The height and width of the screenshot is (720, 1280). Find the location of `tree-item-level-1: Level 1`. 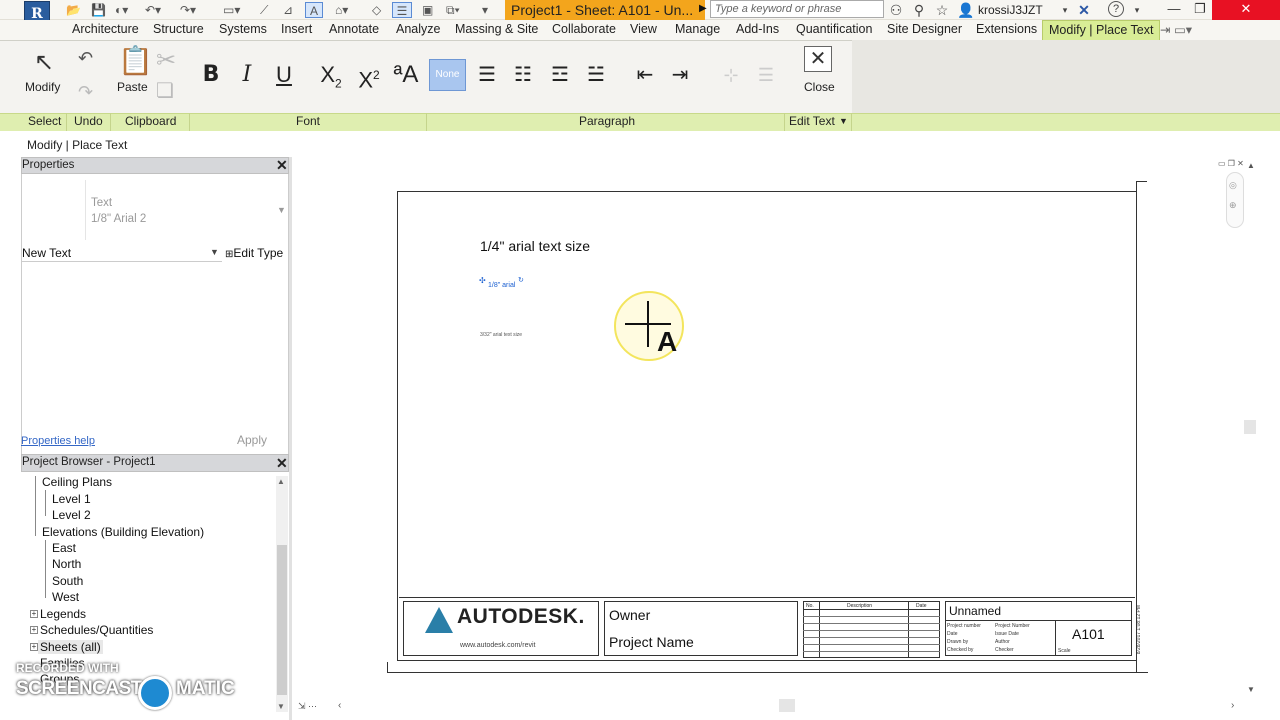

tree-item-level-1: Level 1 is located at coordinates (71, 499).